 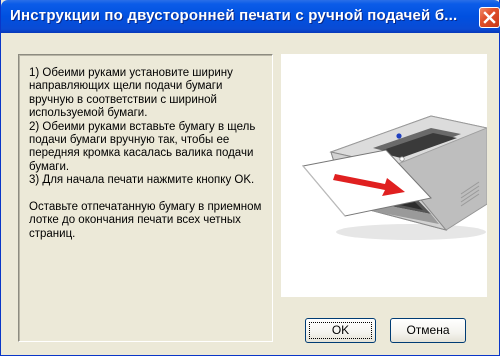 I want to click on ok-button: OK, so click(x=340, y=330).